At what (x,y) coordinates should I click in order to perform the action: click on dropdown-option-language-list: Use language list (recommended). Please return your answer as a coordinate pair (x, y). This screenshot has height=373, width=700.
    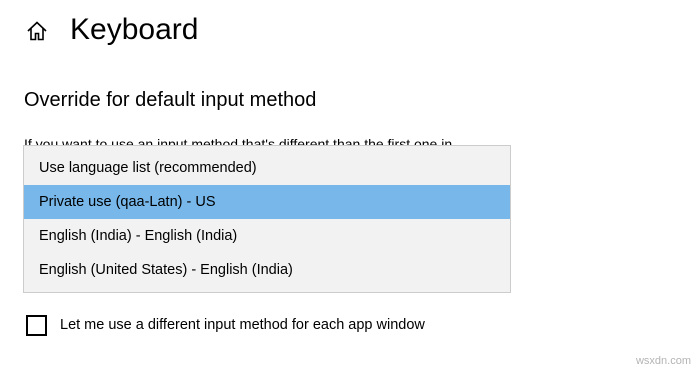
    Looking at the image, I should click on (267, 168).